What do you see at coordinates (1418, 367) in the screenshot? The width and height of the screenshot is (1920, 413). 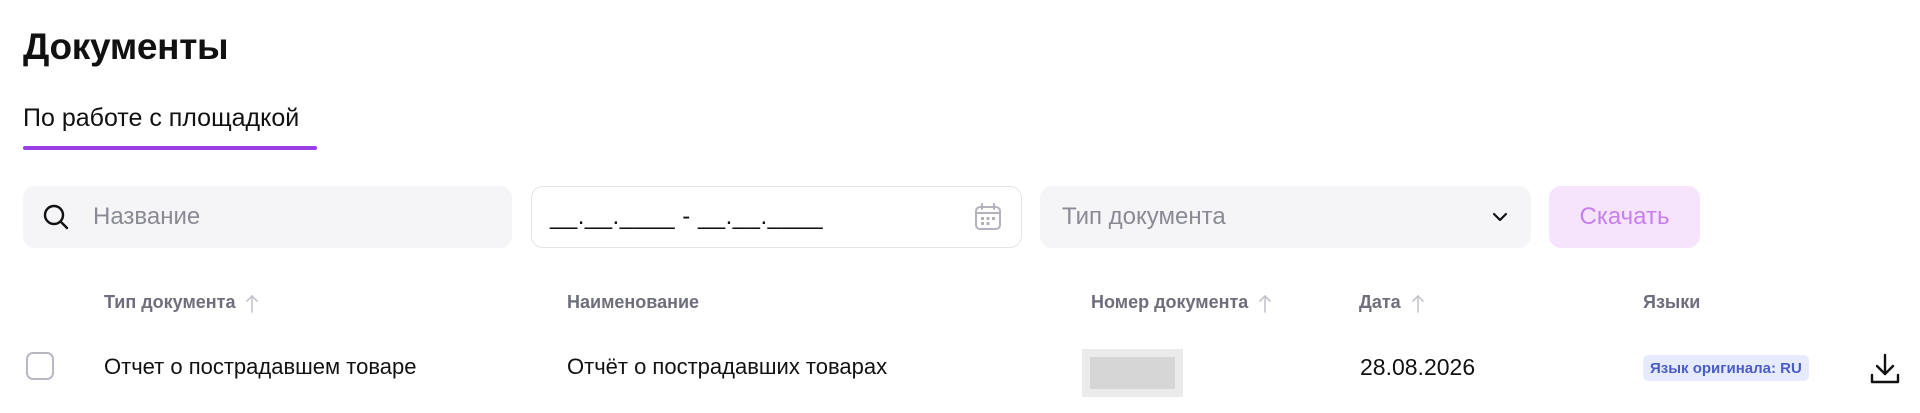 I see `cell-date: 28.08.2026` at bounding box center [1418, 367].